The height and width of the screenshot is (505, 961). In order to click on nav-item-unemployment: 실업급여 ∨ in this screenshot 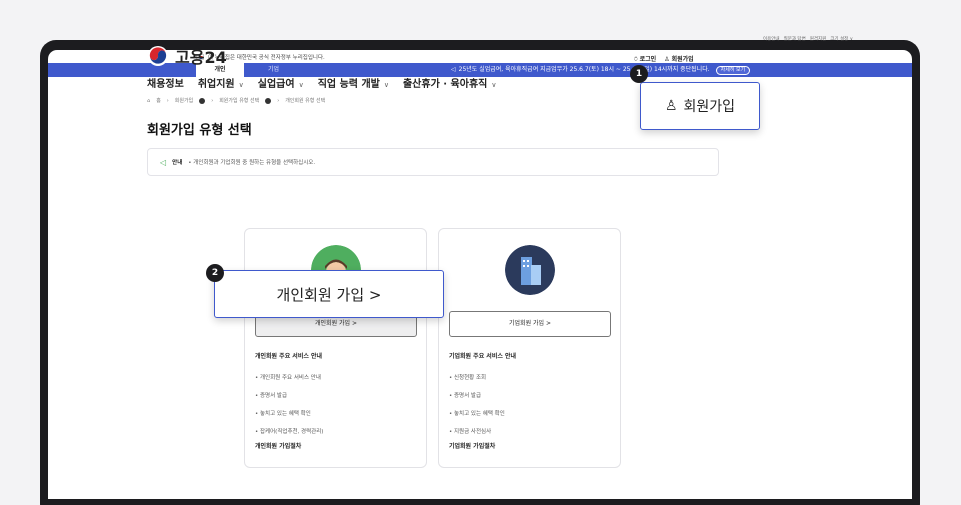, I will do `click(281, 82)`.